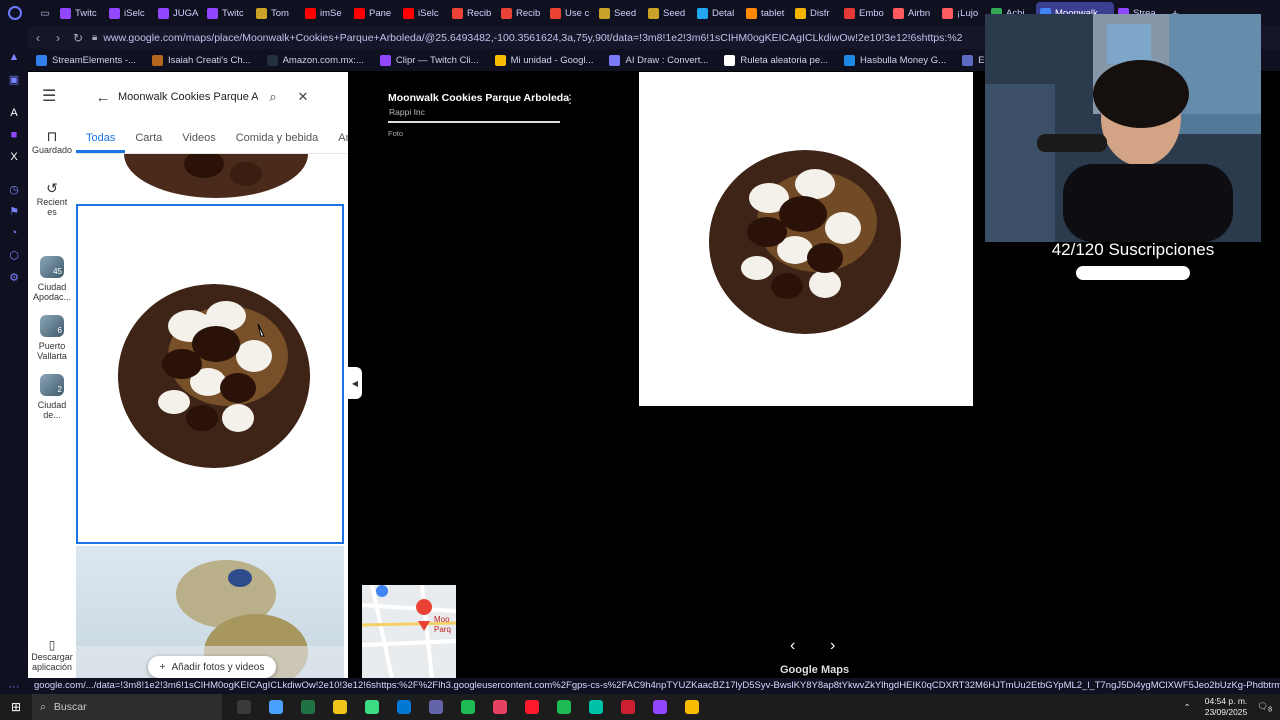 This screenshot has height=720, width=1280. Describe the element at coordinates (127, 707) in the screenshot. I see `taskbar-search: ⌕ Buscar` at that location.